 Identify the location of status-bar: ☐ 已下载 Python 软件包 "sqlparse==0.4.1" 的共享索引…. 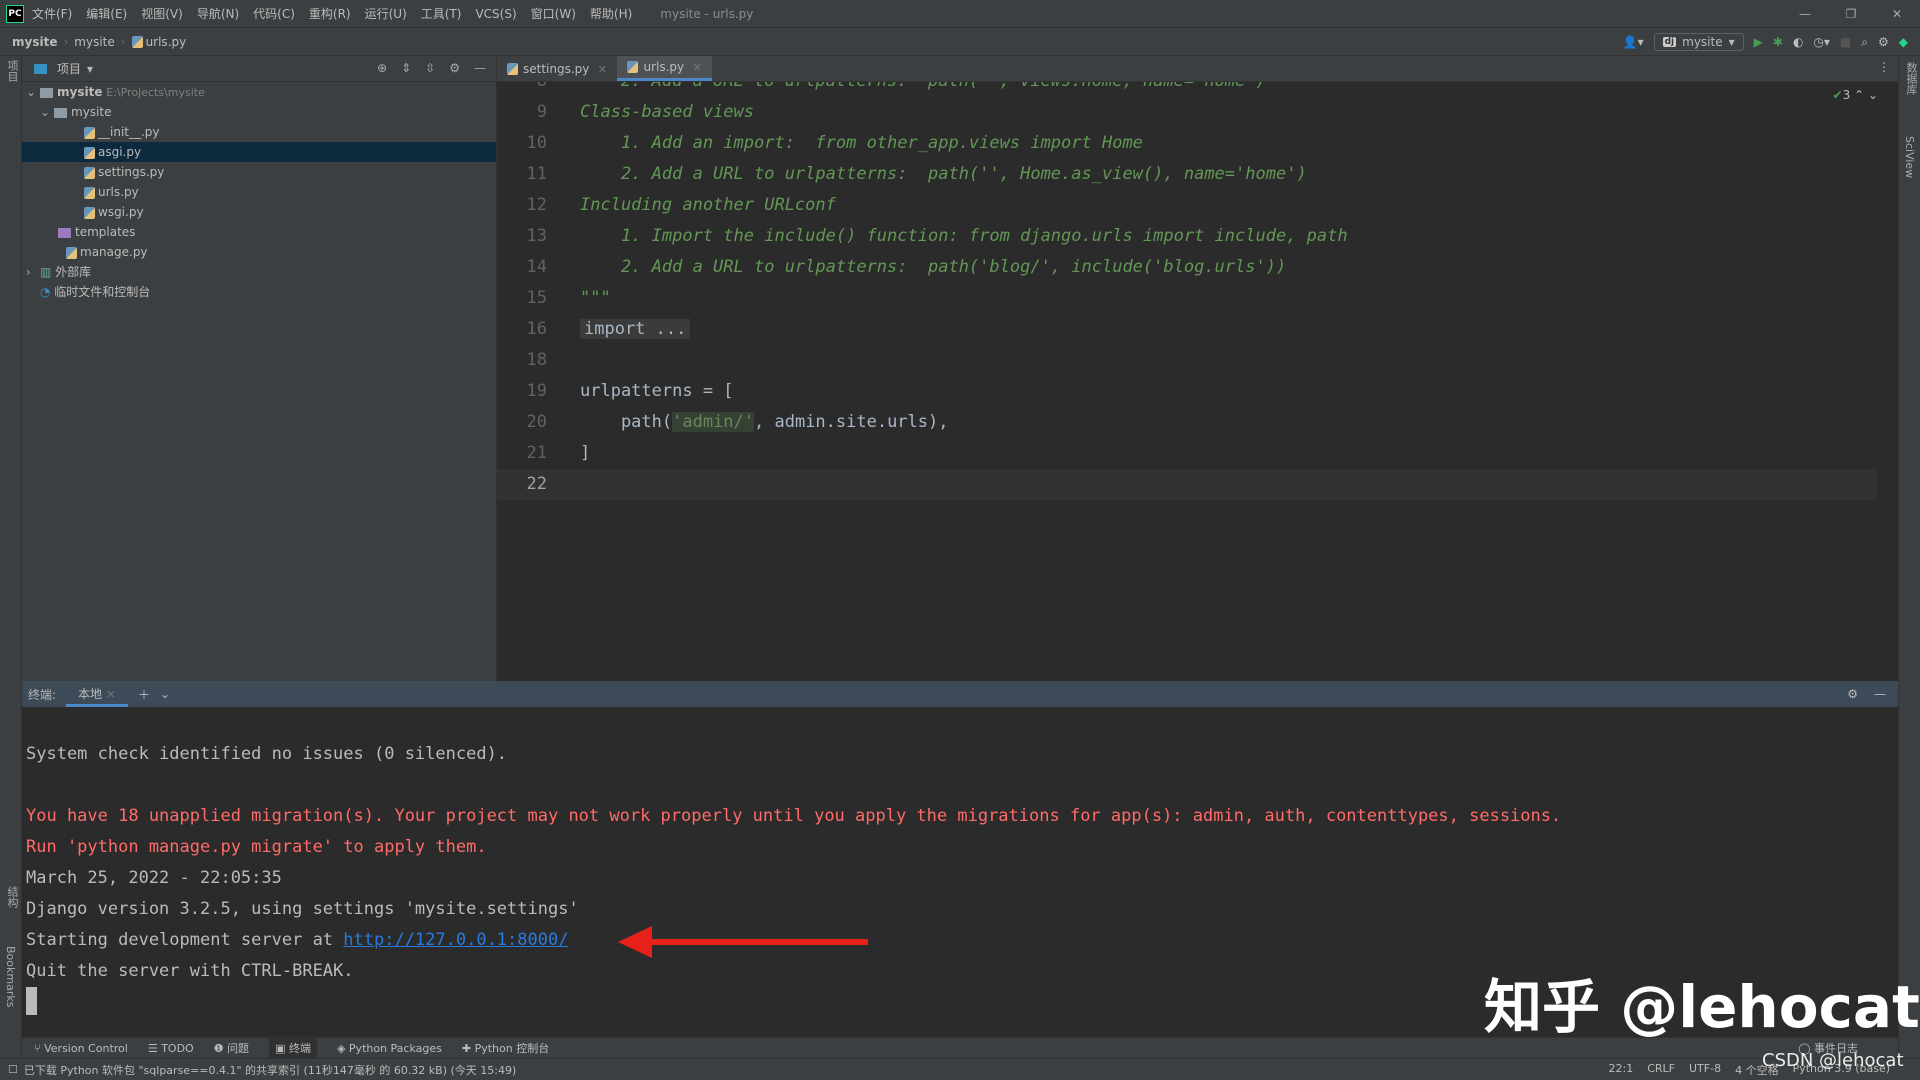
(960, 1069).